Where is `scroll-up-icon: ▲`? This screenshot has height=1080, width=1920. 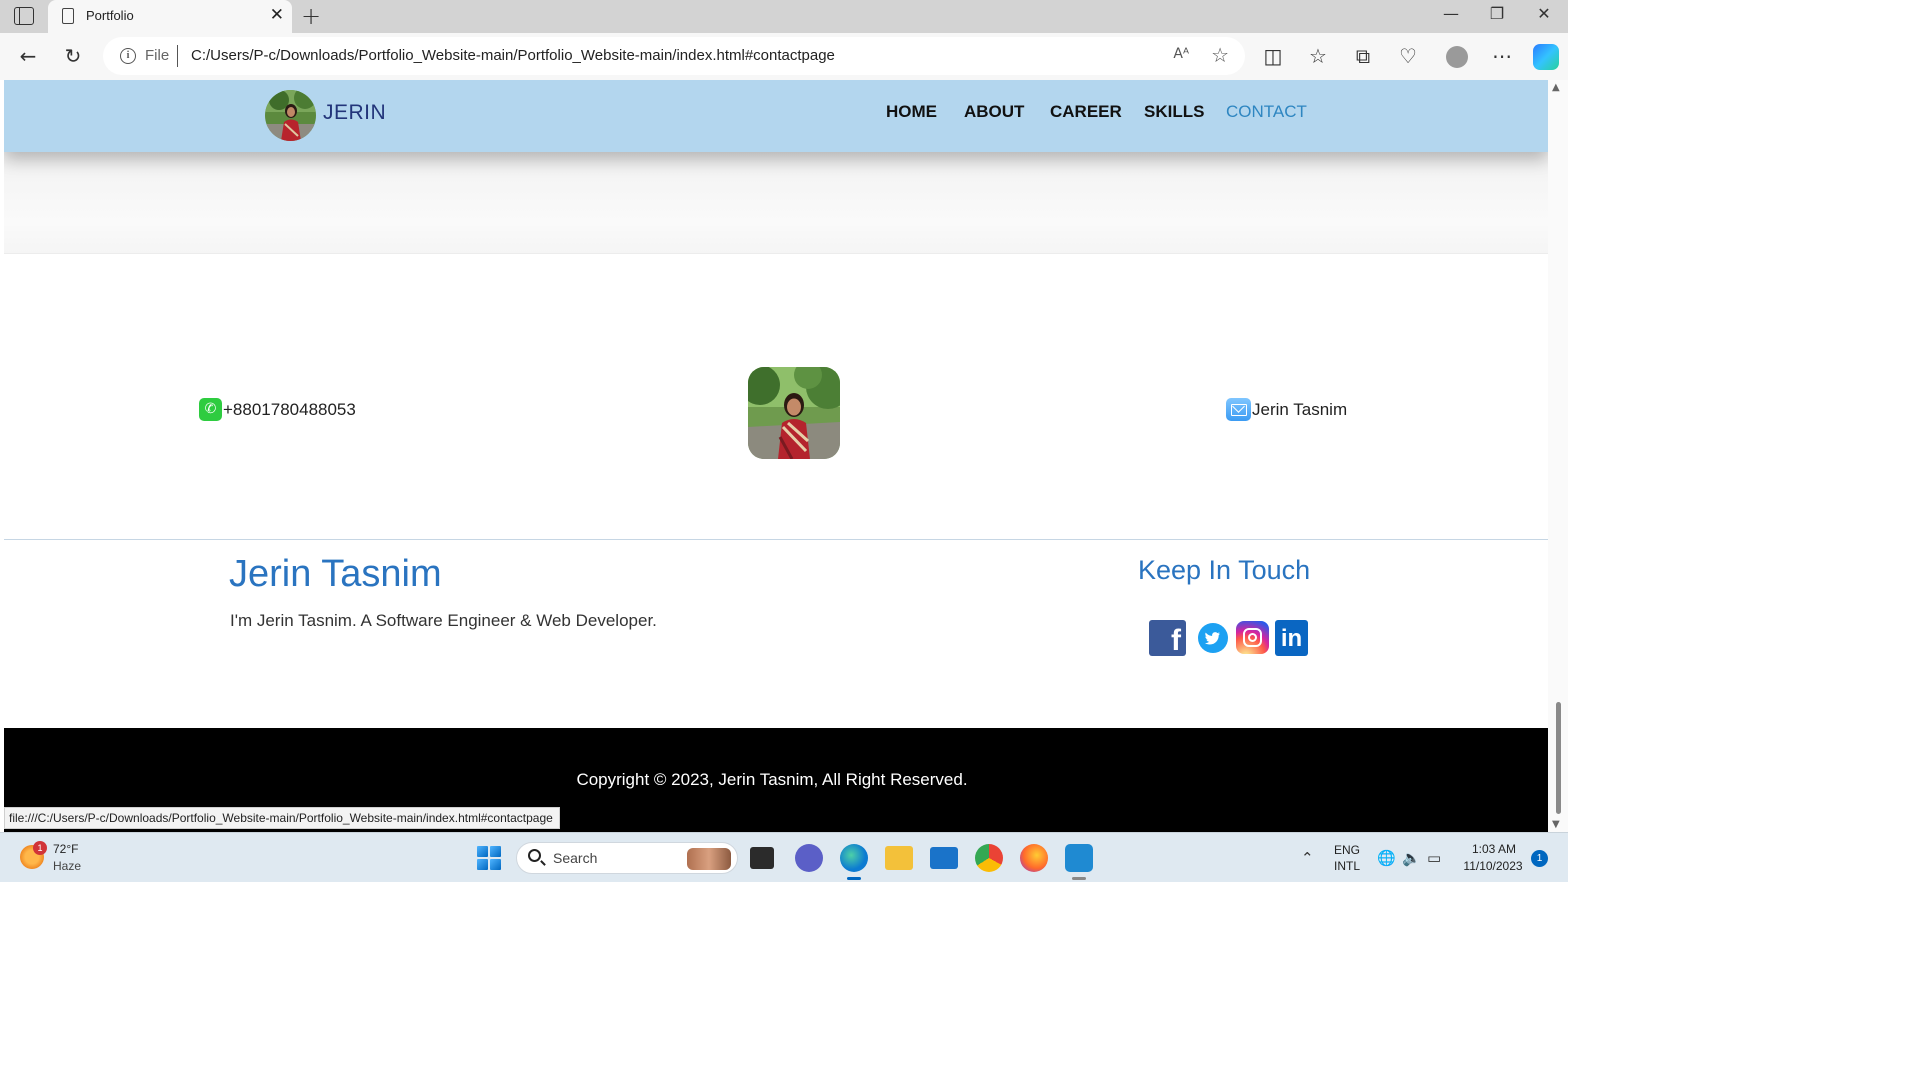 scroll-up-icon: ▲ is located at coordinates (1556, 87).